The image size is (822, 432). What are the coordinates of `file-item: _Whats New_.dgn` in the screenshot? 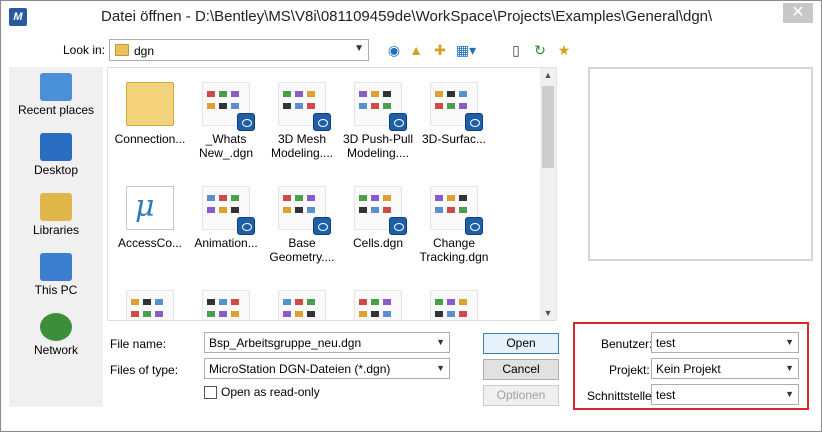 It's located at (226, 121).